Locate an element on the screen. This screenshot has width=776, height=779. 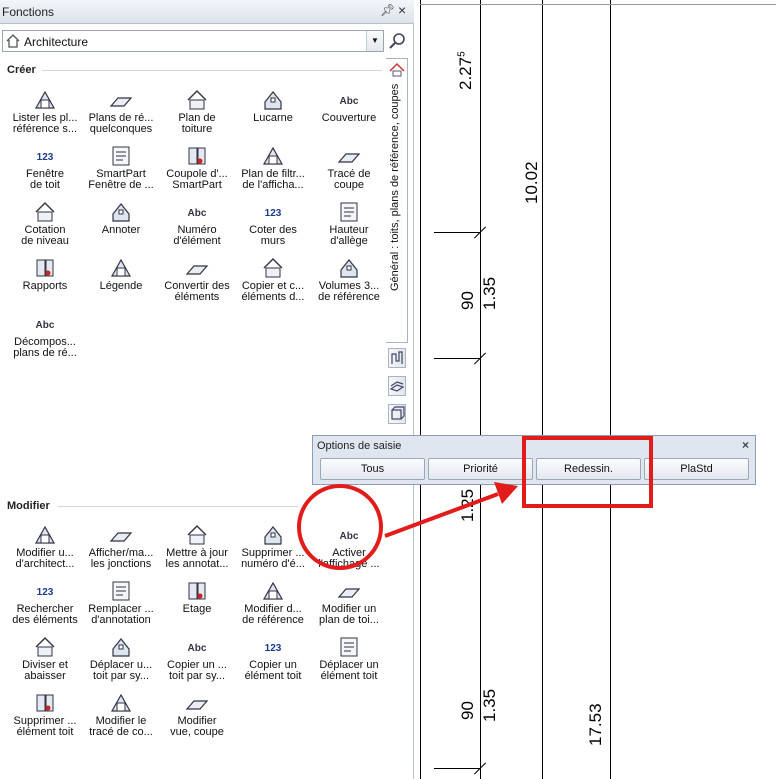
reference-planes-icon is located at coordinates (121, 102).